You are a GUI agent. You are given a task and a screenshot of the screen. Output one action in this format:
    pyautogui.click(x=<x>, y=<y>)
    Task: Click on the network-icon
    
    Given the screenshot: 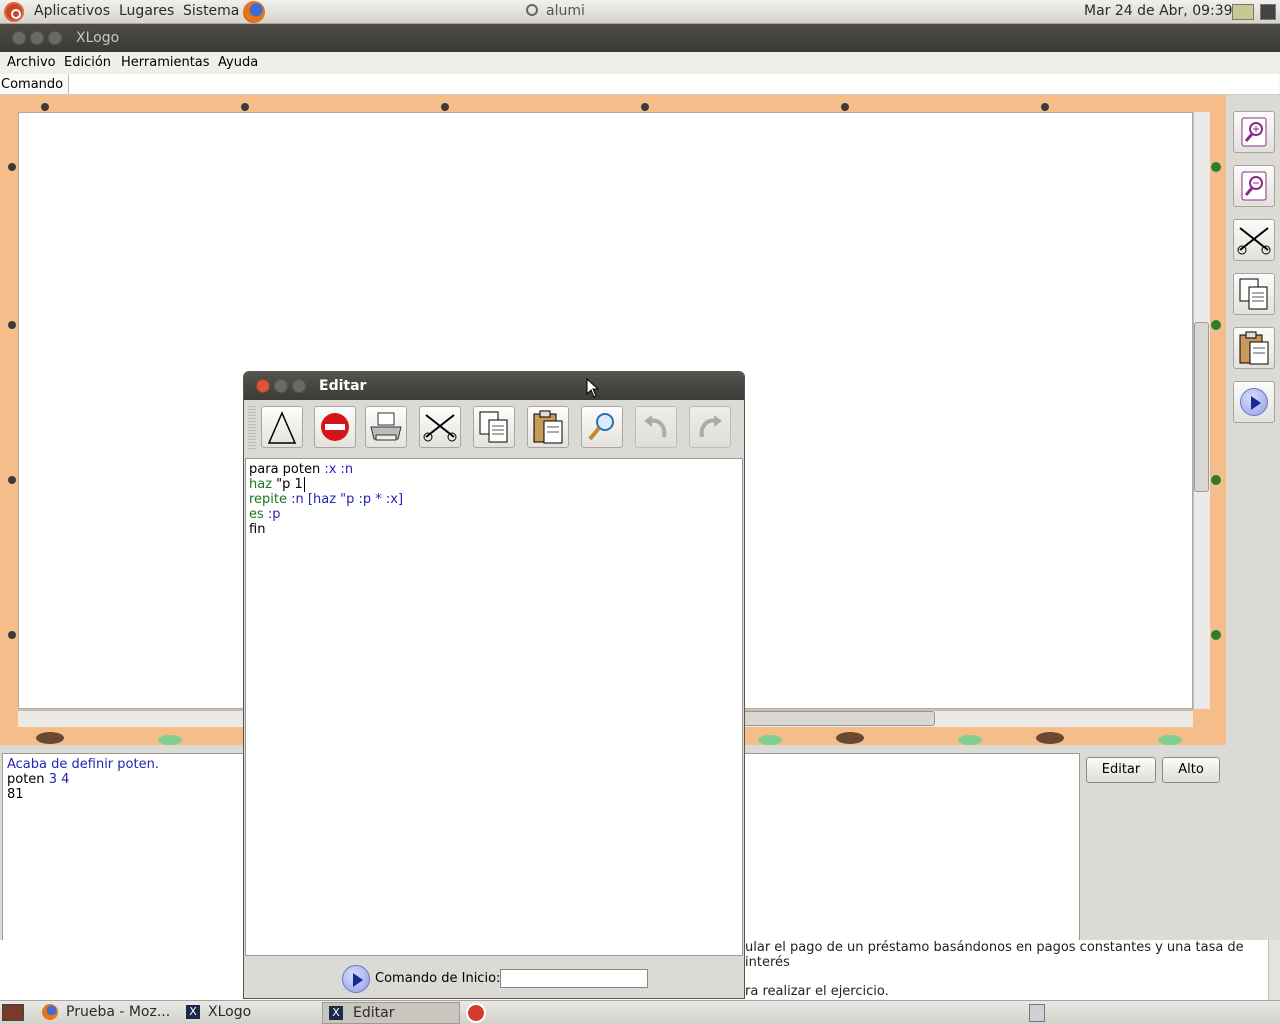 What is the action you would take?
    pyautogui.click(x=1268, y=12)
    